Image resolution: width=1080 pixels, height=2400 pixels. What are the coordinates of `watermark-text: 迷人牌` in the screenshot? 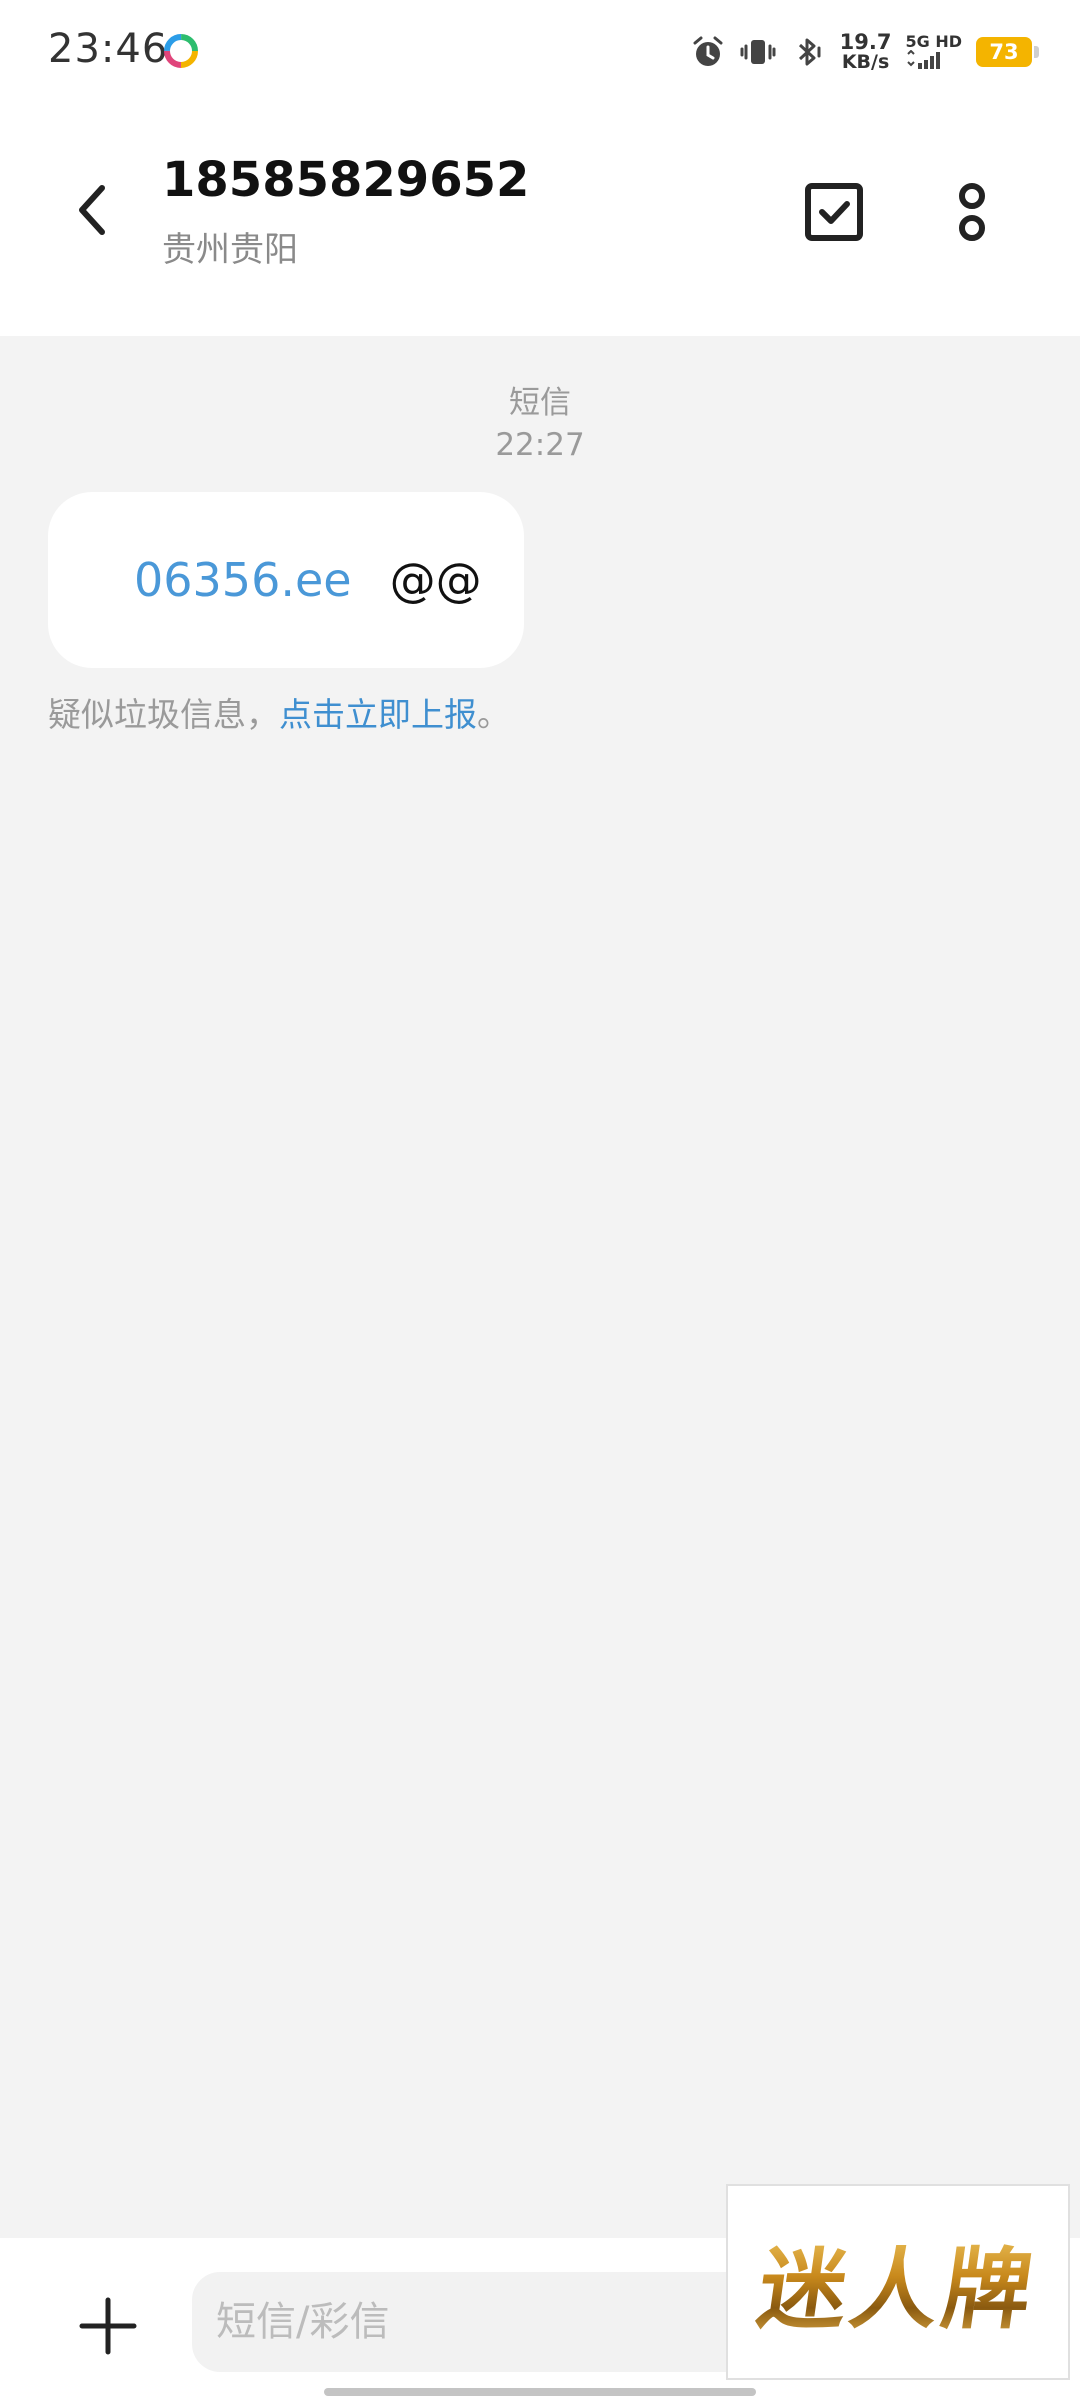 It's located at (898, 2282).